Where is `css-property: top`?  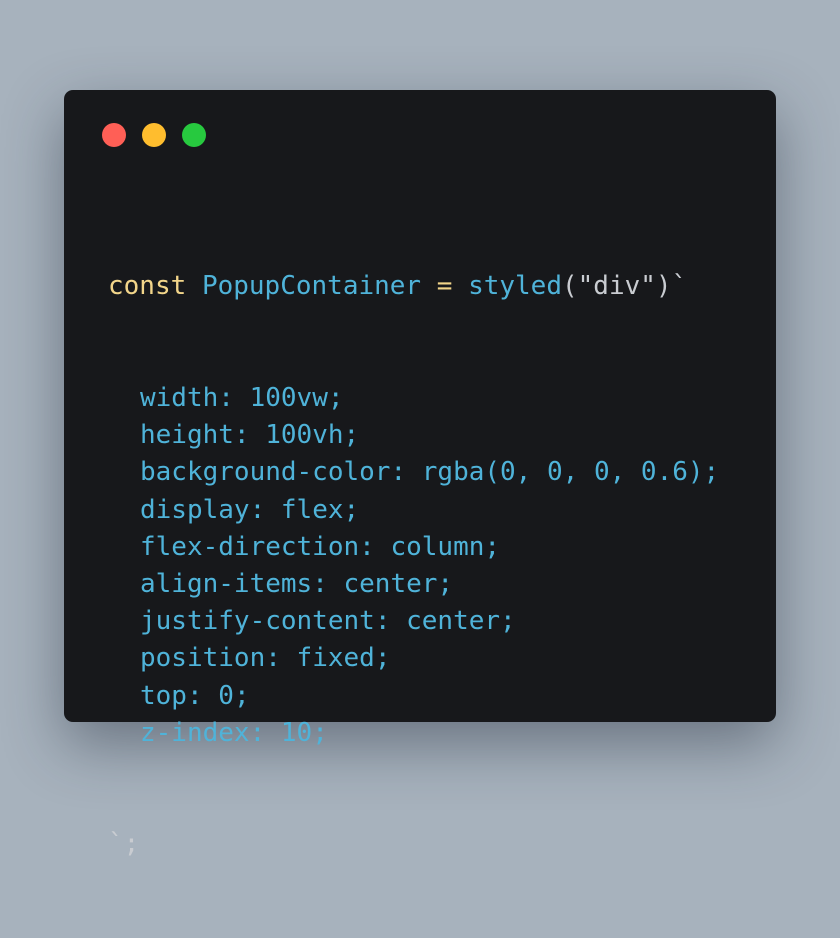 css-property: top is located at coordinates (163, 695).